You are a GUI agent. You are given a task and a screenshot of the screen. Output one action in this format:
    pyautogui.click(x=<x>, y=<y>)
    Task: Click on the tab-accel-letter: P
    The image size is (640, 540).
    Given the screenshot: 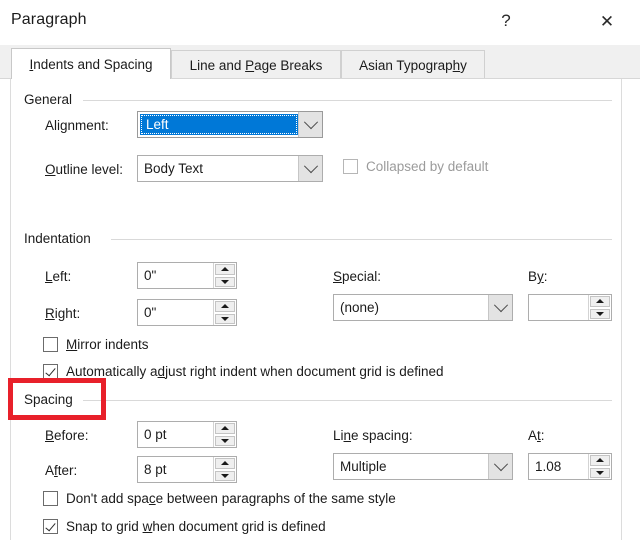 What is the action you would take?
    pyautogui.click(x=250, y=65)
    